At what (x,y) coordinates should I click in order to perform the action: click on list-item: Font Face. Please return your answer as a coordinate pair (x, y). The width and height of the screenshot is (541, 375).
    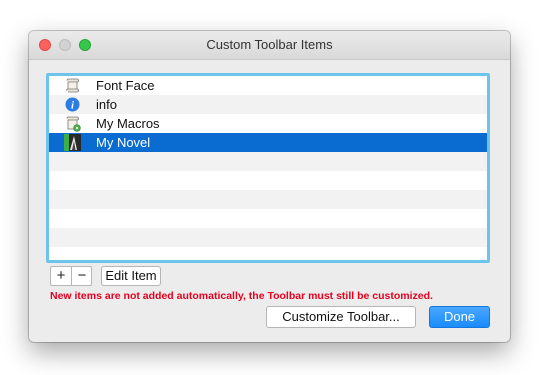
    Looking at the image, I should click on (268, 85).